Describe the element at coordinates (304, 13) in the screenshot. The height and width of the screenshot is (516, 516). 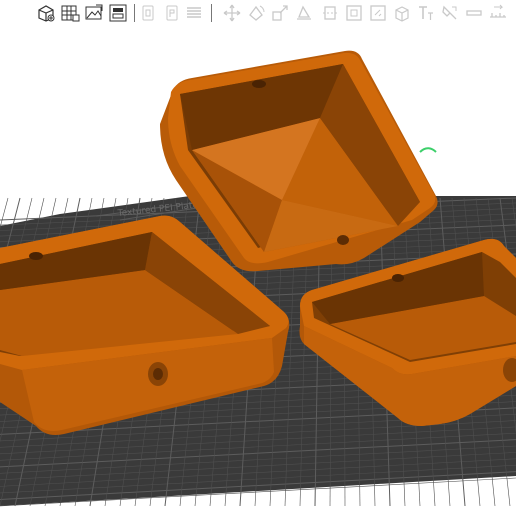
I see `place-on-face-icon` at that location.